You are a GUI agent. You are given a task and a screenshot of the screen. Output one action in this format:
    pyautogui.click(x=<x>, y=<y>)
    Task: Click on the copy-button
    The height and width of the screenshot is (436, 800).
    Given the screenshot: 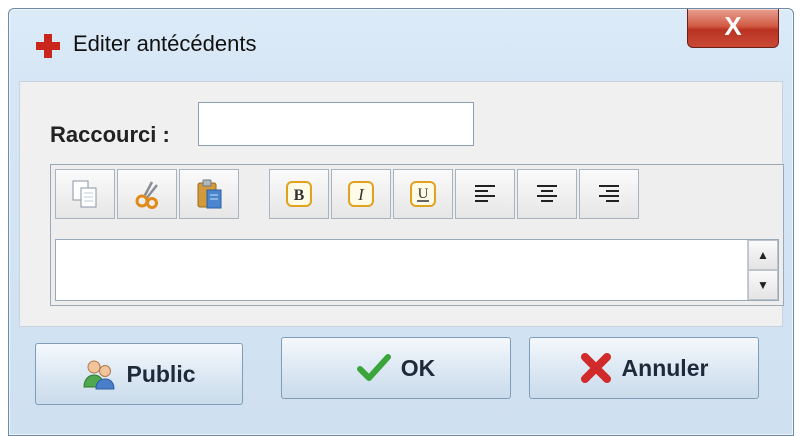 What is the action you would take?
    pyautogui.click(x=85, y=194)
    